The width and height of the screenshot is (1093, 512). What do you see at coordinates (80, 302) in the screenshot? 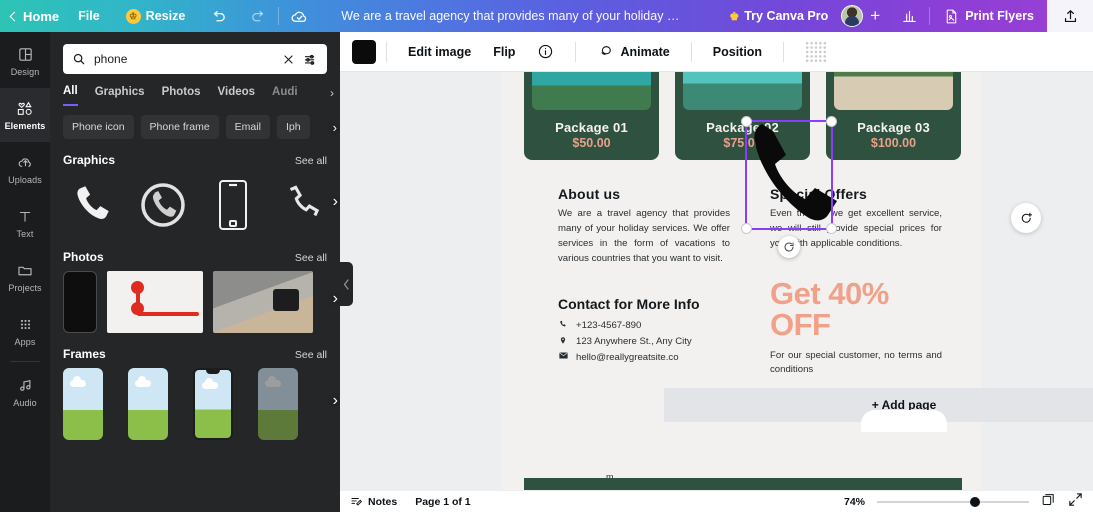
I see `phone-mockup-photo` at bounding box center [80, 302].